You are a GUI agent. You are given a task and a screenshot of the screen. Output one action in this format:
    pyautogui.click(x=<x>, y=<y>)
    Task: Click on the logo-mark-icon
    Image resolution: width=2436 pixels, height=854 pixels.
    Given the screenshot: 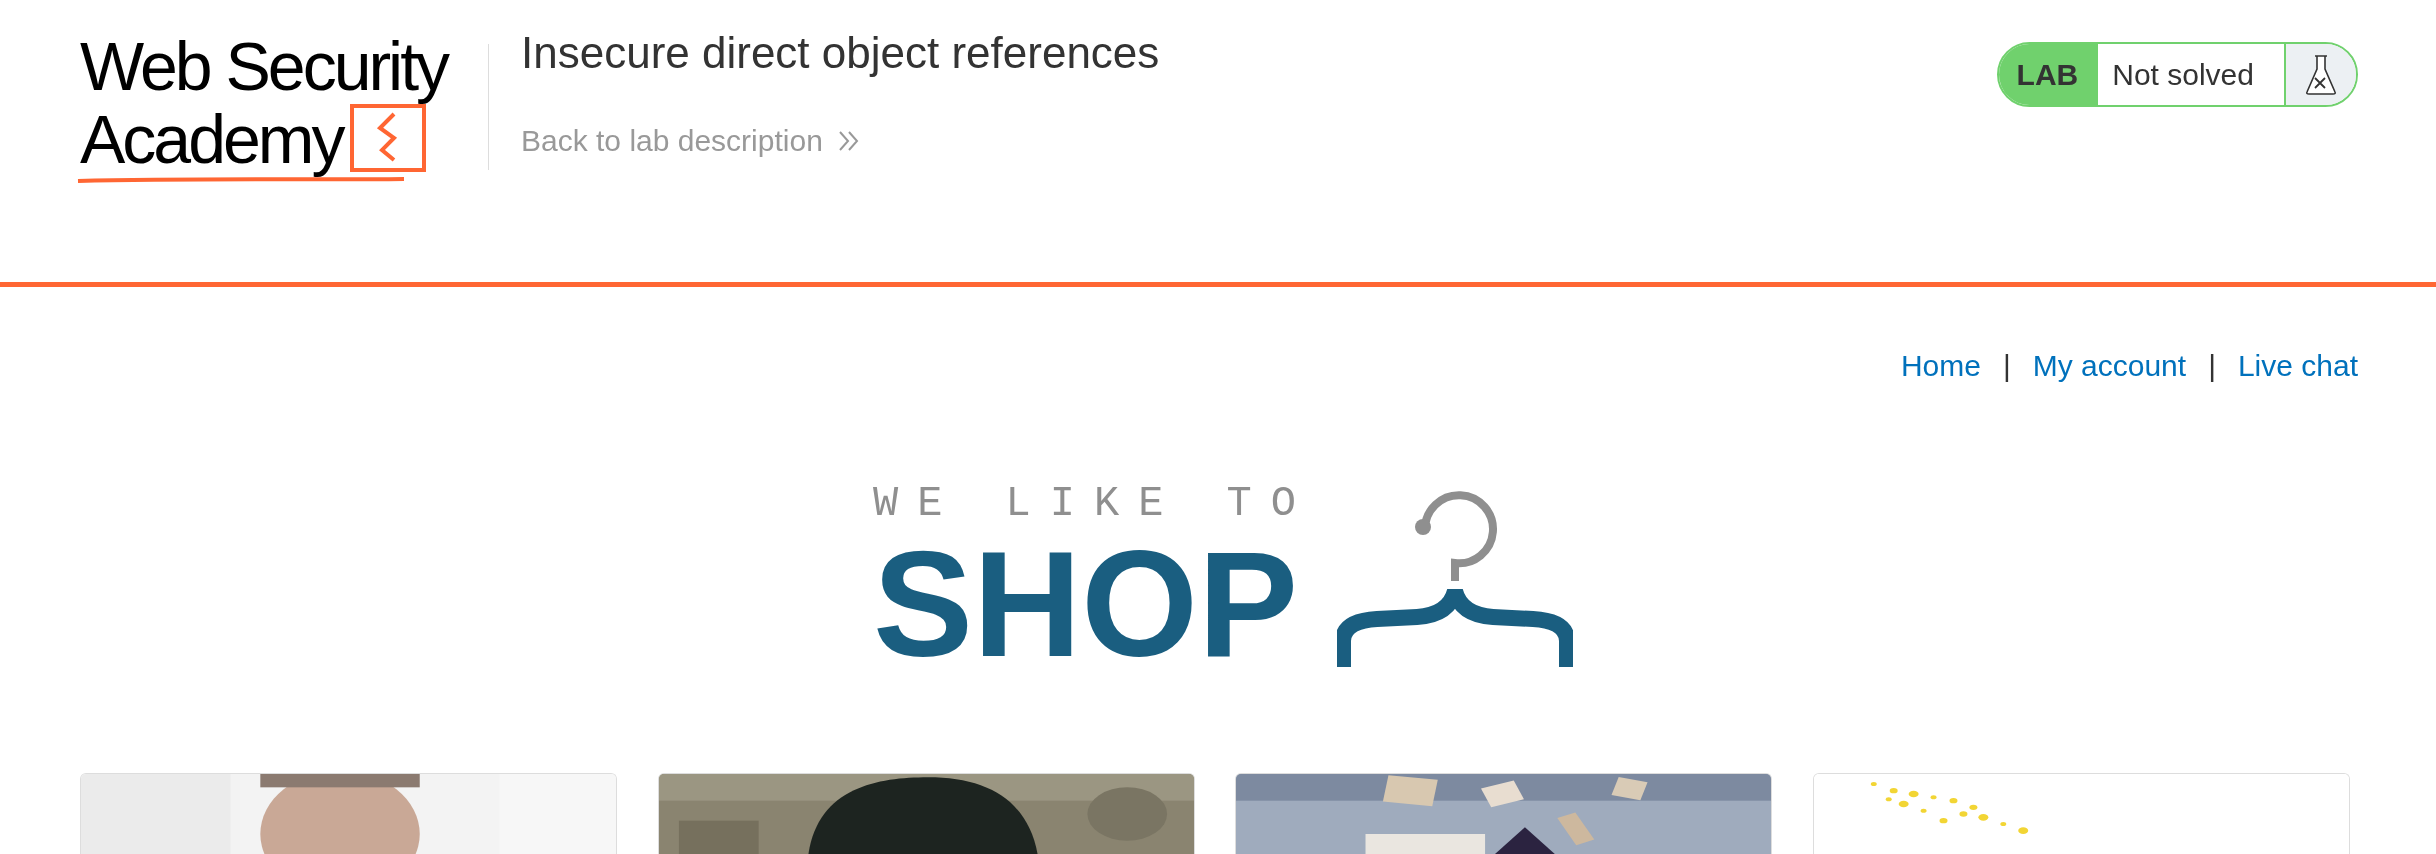 What is the action you would take?
    pyautogui.click(x=388, y=138)
    